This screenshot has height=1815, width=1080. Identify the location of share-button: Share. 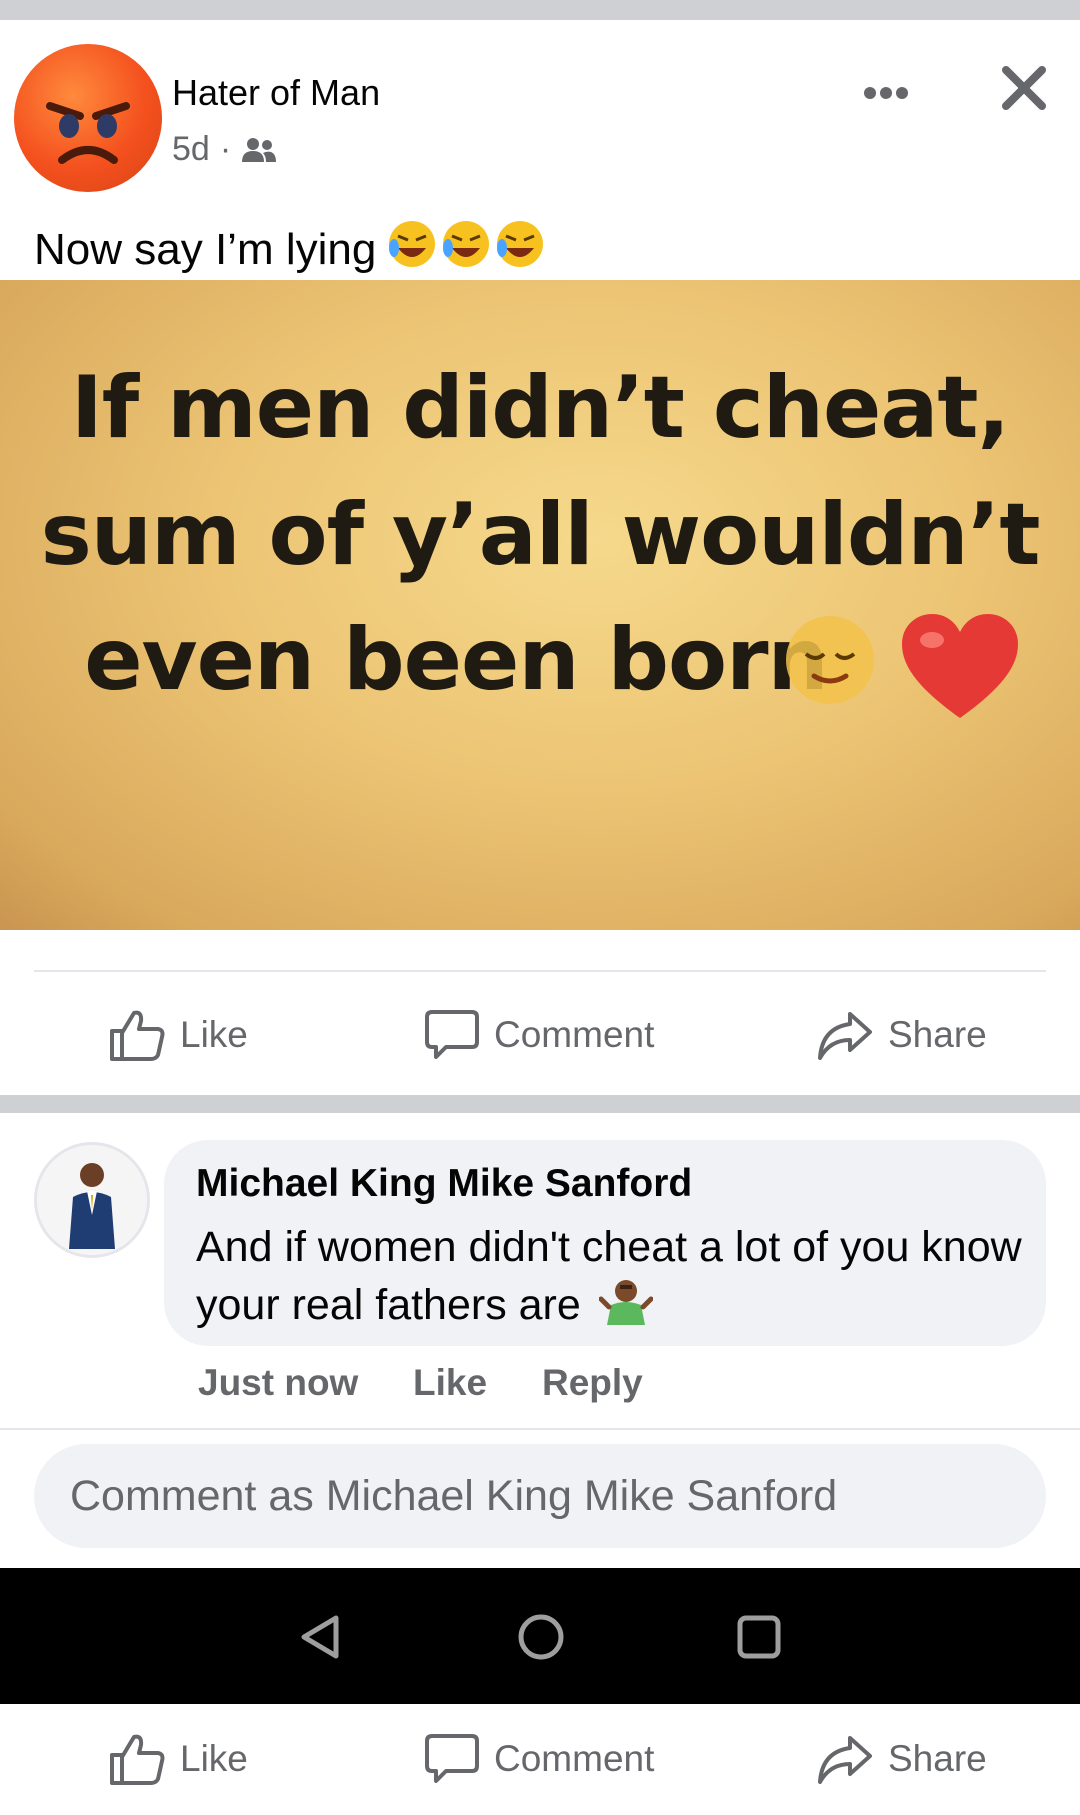
(901, 1035).